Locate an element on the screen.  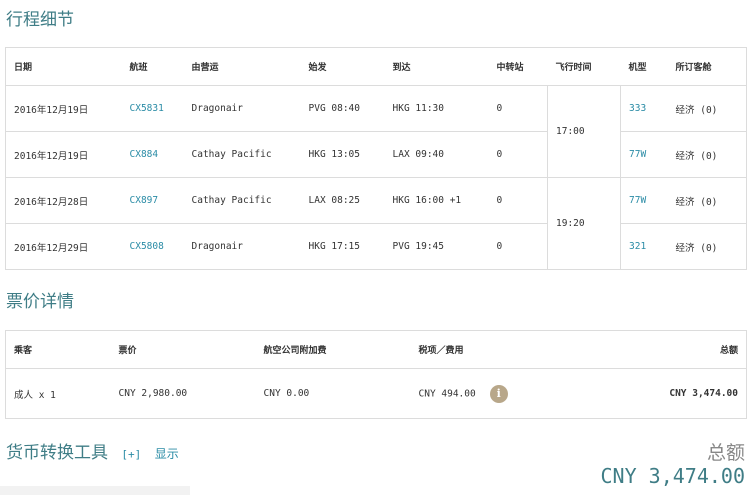
col-cabin: 所订客舱 is located at coordinates (707, 66).